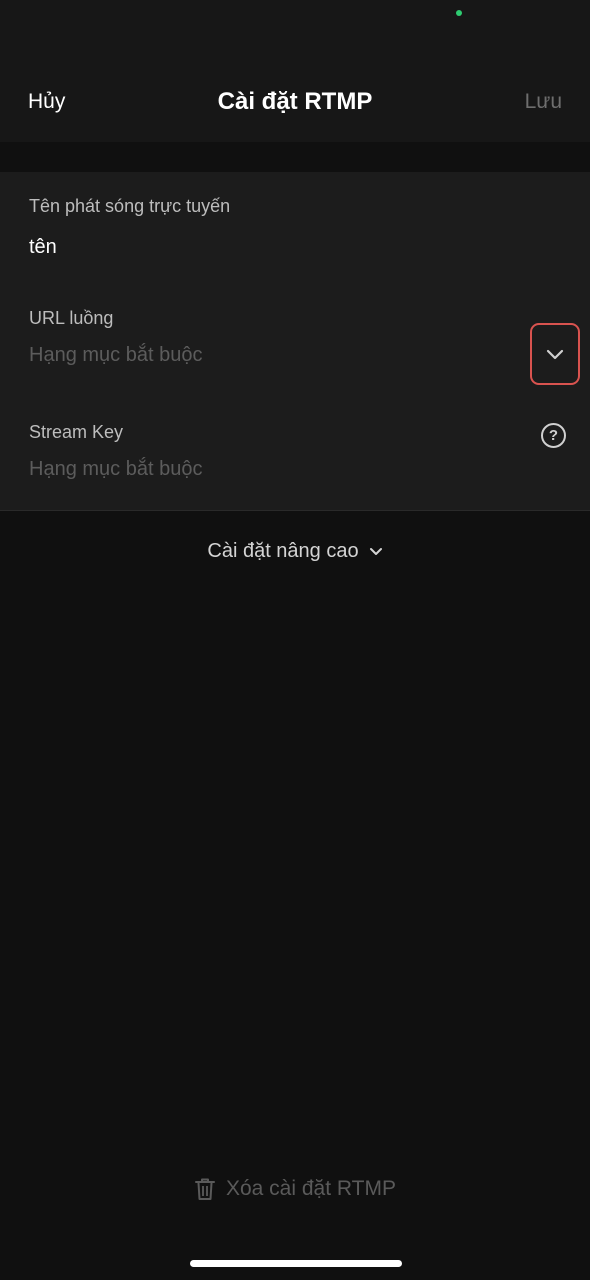  I want to click on help-circle-icon: ?, so click(553, 435).